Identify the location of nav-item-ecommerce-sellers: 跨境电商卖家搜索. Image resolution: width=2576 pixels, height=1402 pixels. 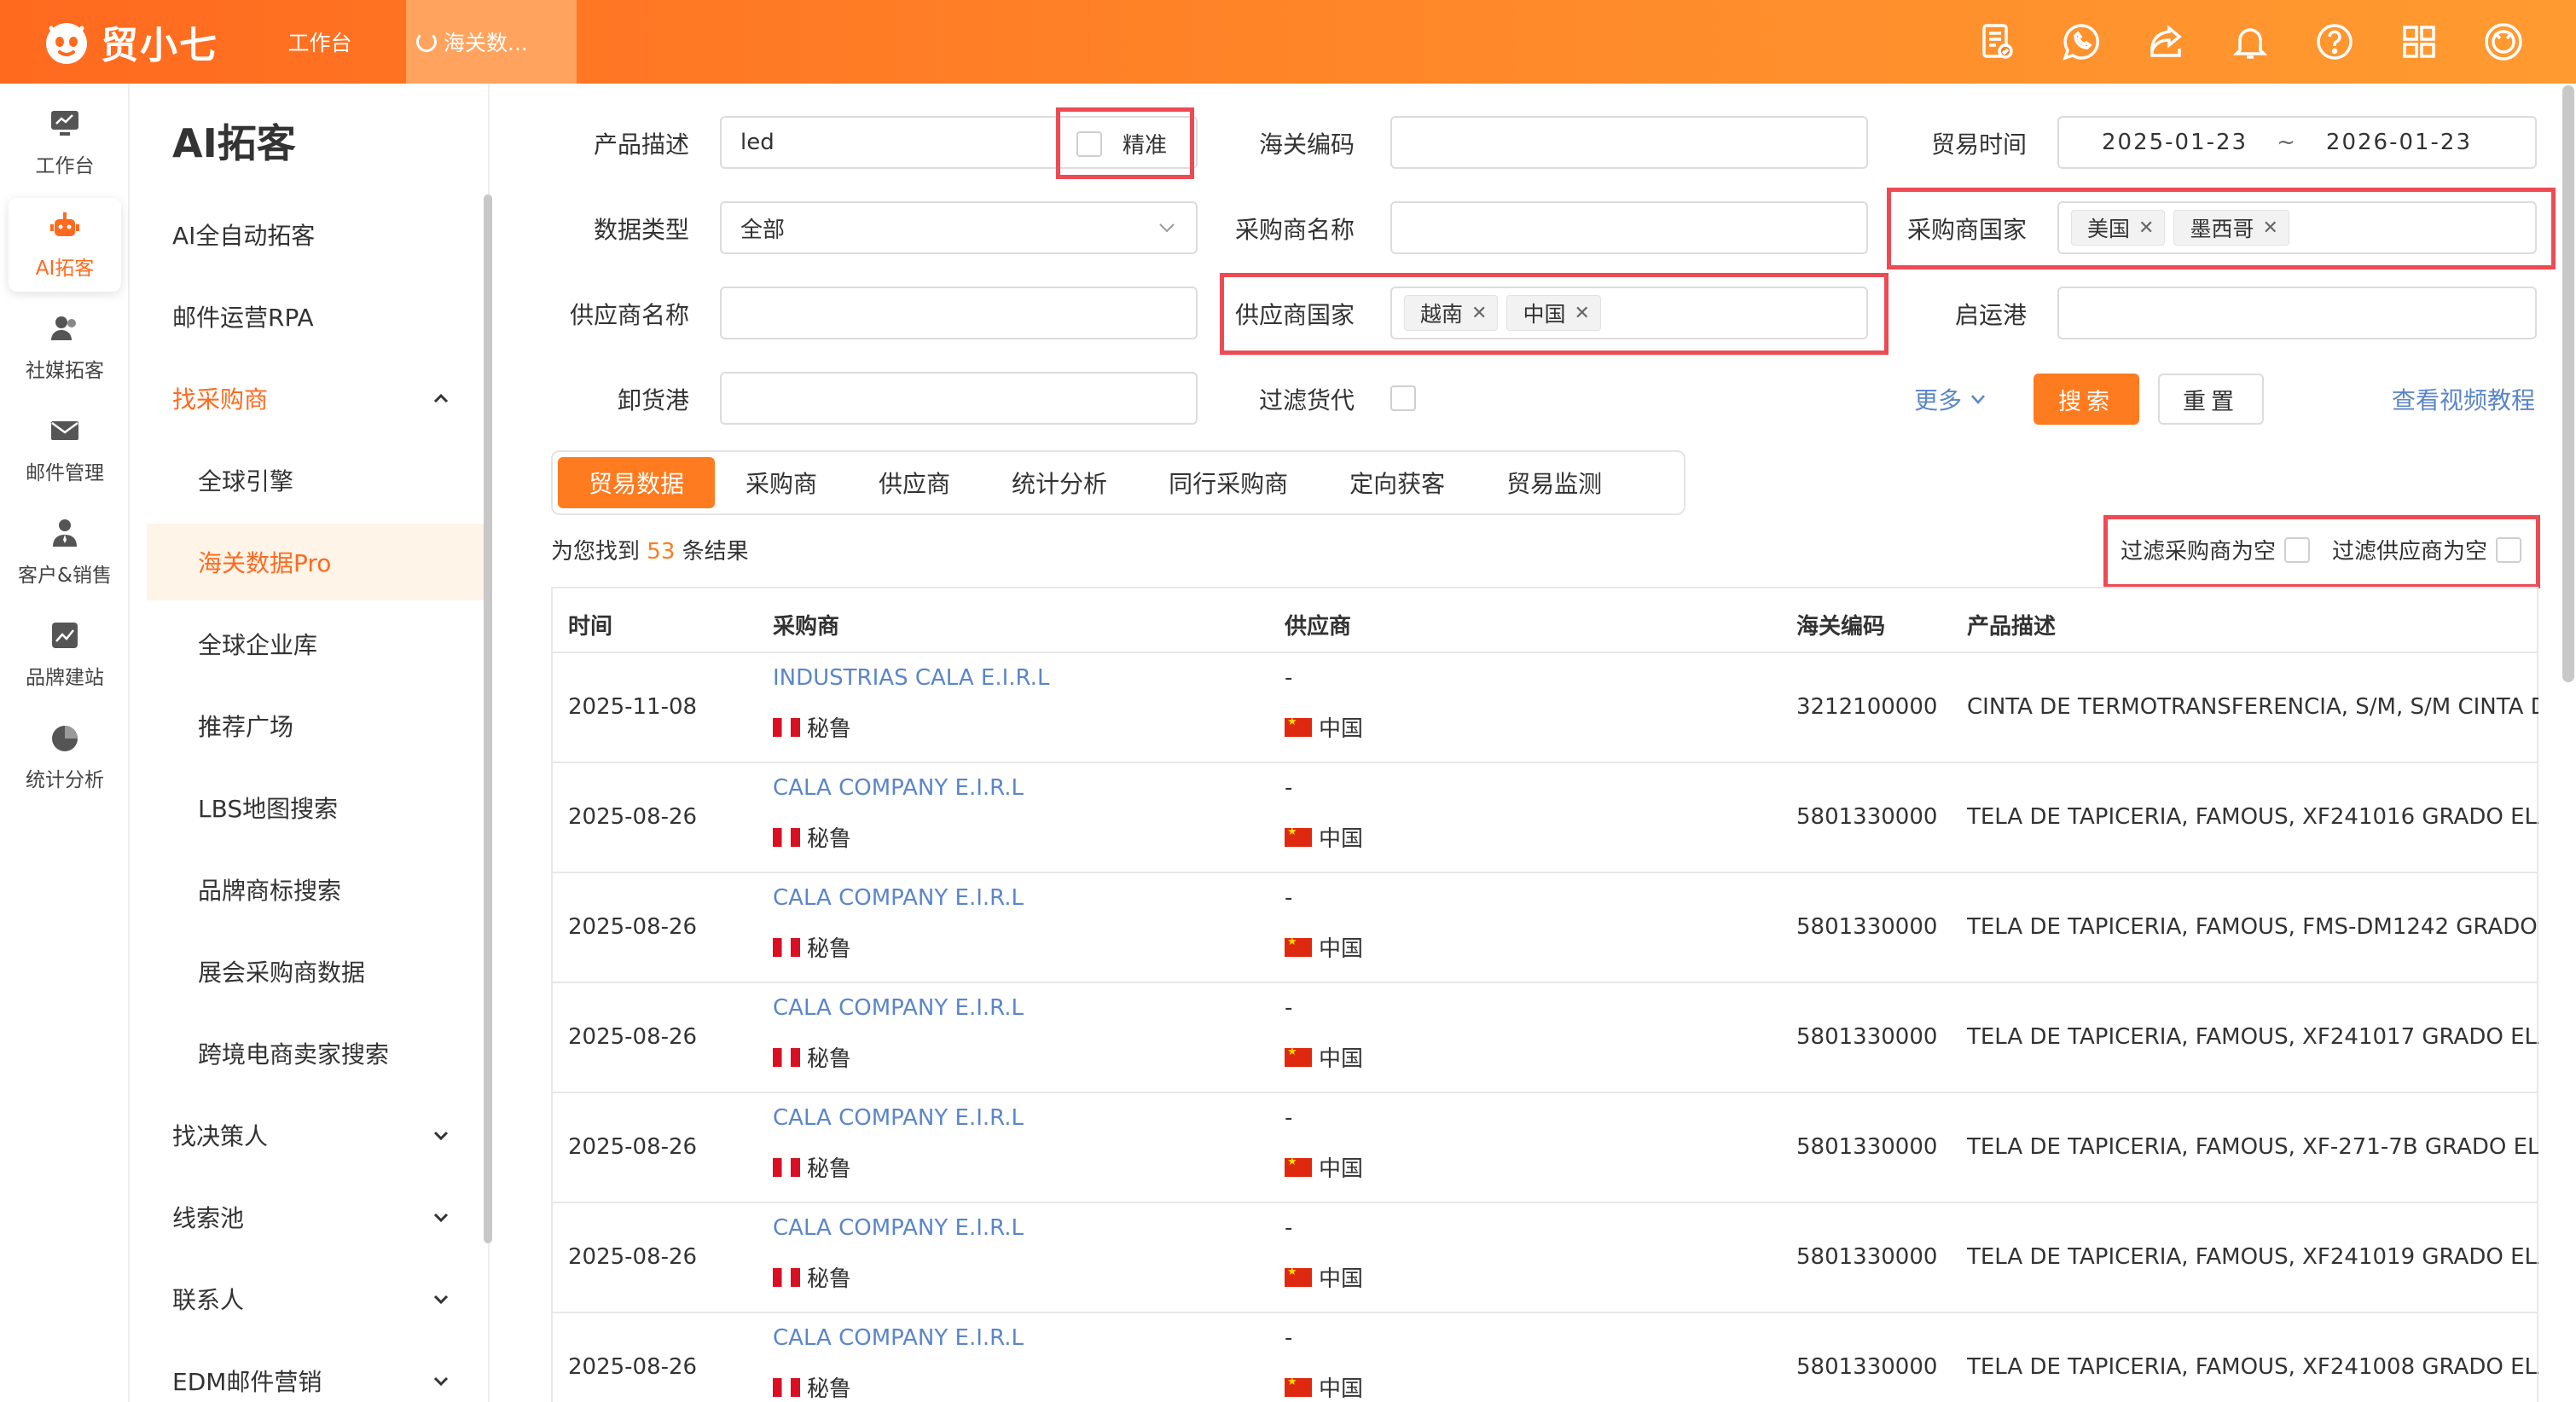
(343, 1053).